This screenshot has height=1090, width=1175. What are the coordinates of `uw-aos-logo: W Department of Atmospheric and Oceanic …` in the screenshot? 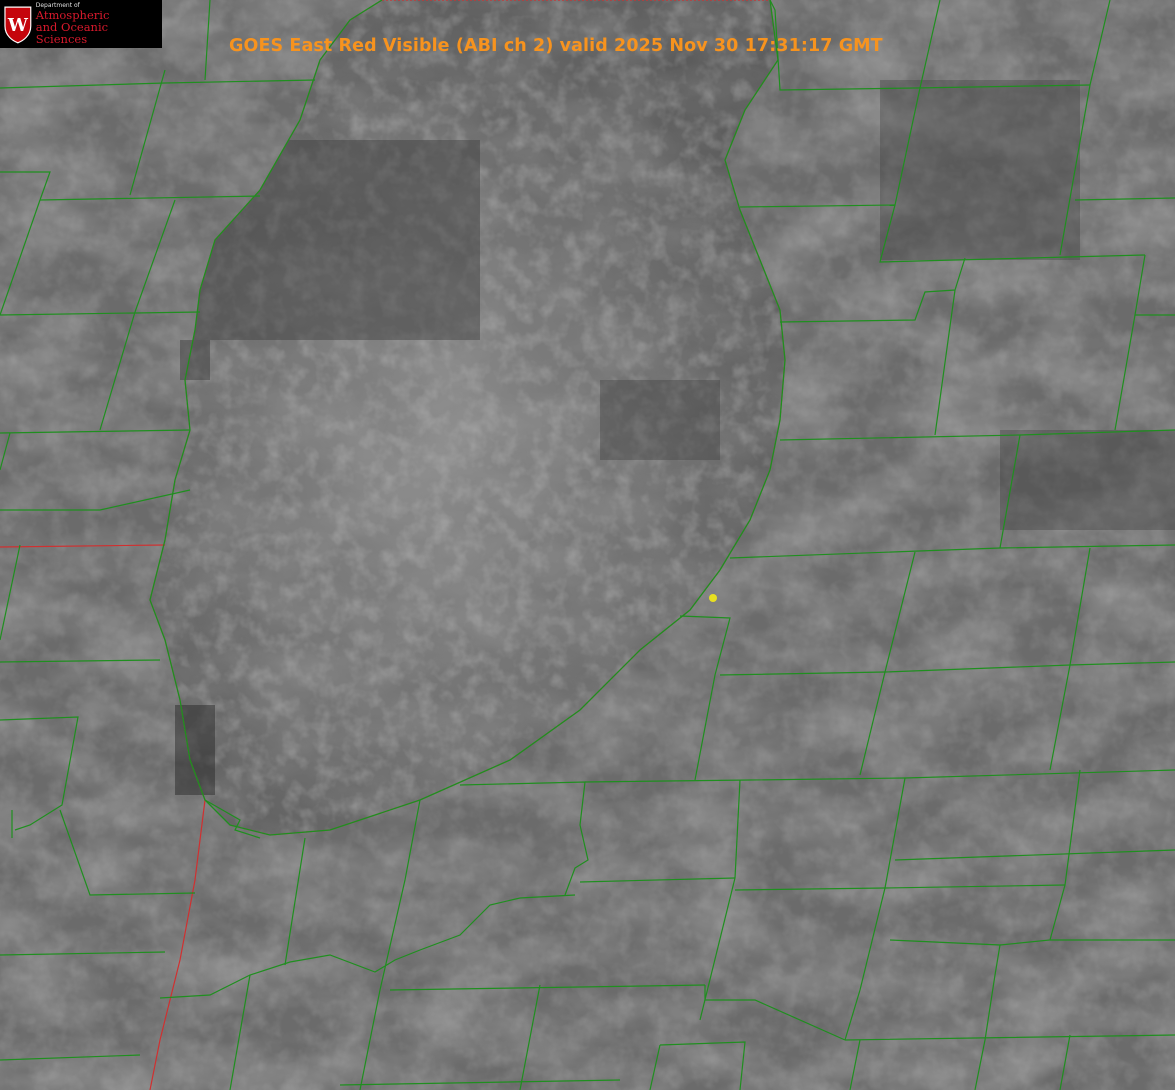 It's located at (81, 24).